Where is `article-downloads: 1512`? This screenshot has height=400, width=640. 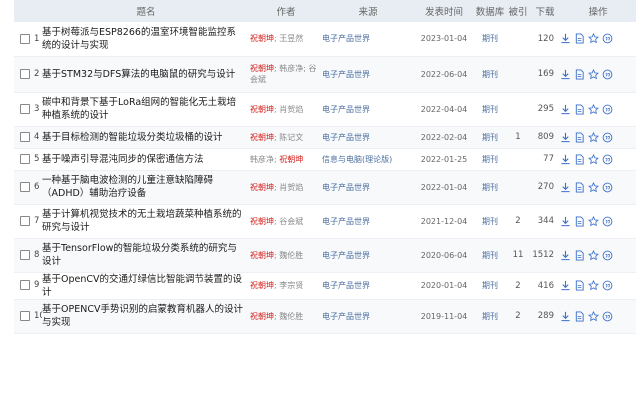 article-downloads: 1512 is located at coordinates (545, 255).